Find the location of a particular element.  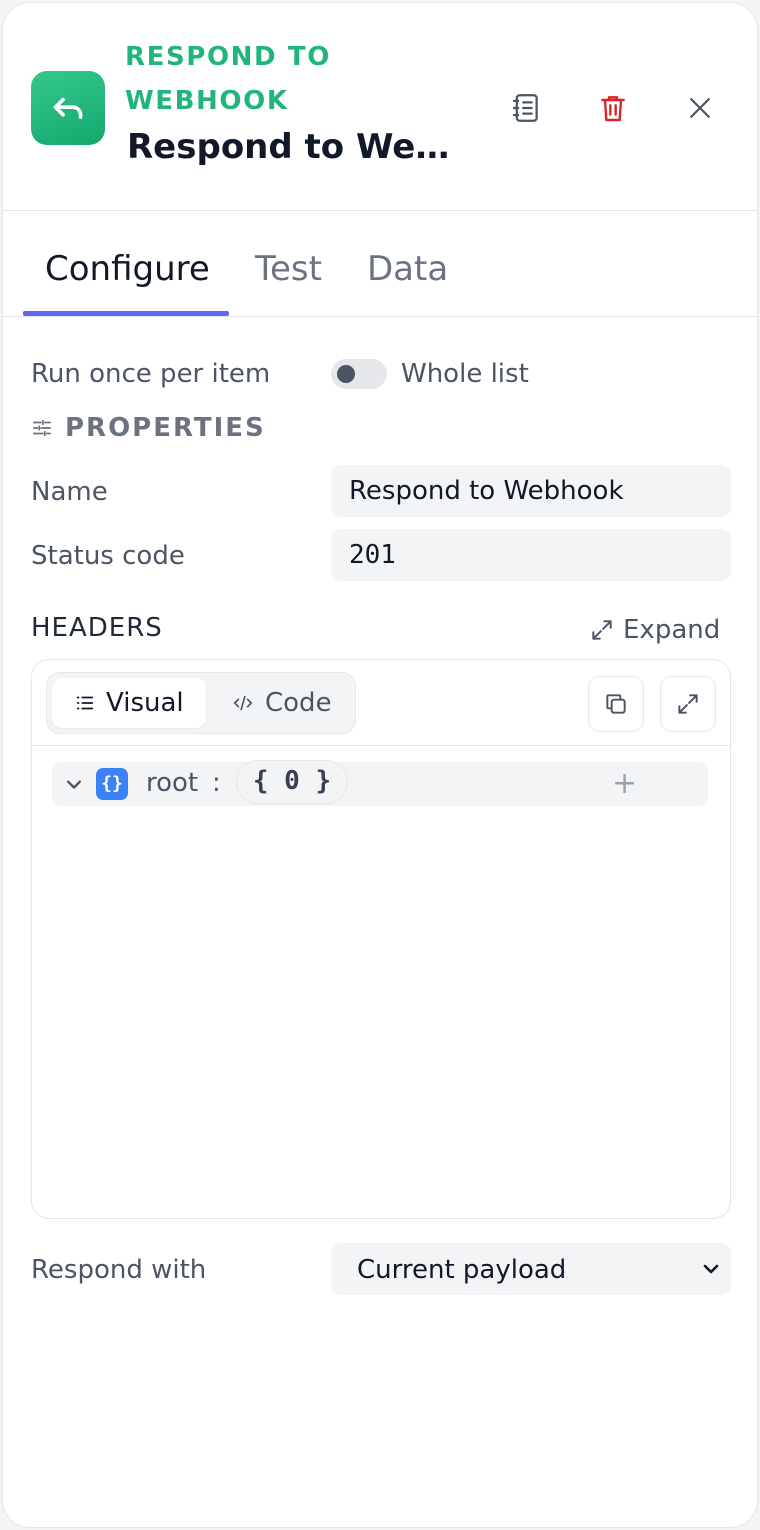

view-mode-switch: Visual Code is located at coordinates (201, 703).